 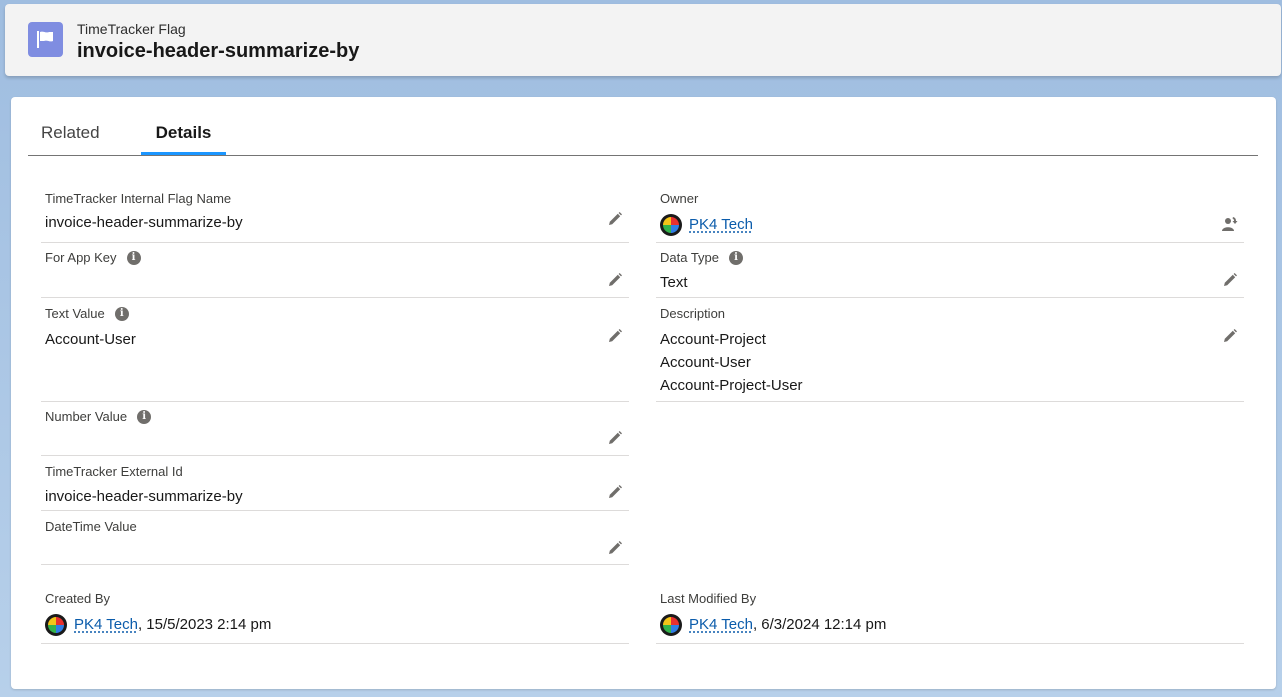 What do you see at coordinates (335, 270) in the screenshot?
I see `field-for-app-key: For App Key i` at bounding box center [335, 270].